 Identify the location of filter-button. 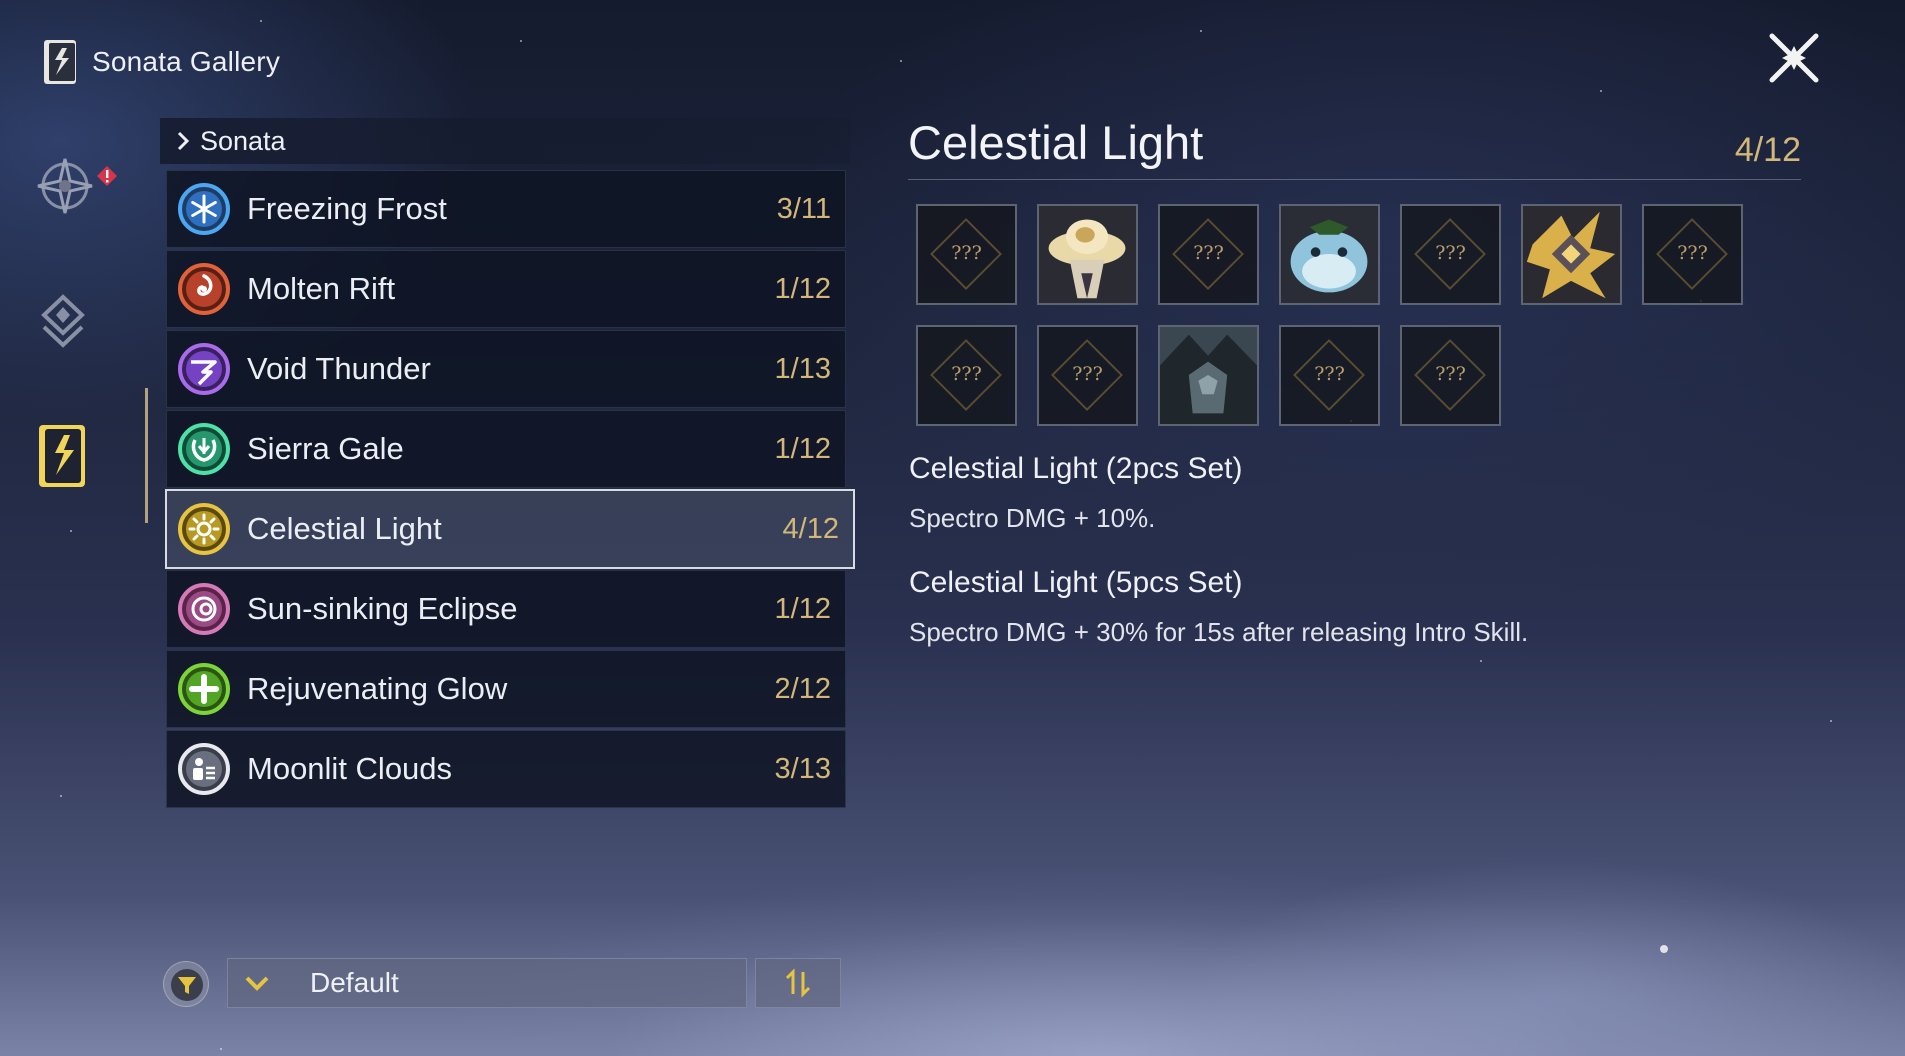
(186, 984).